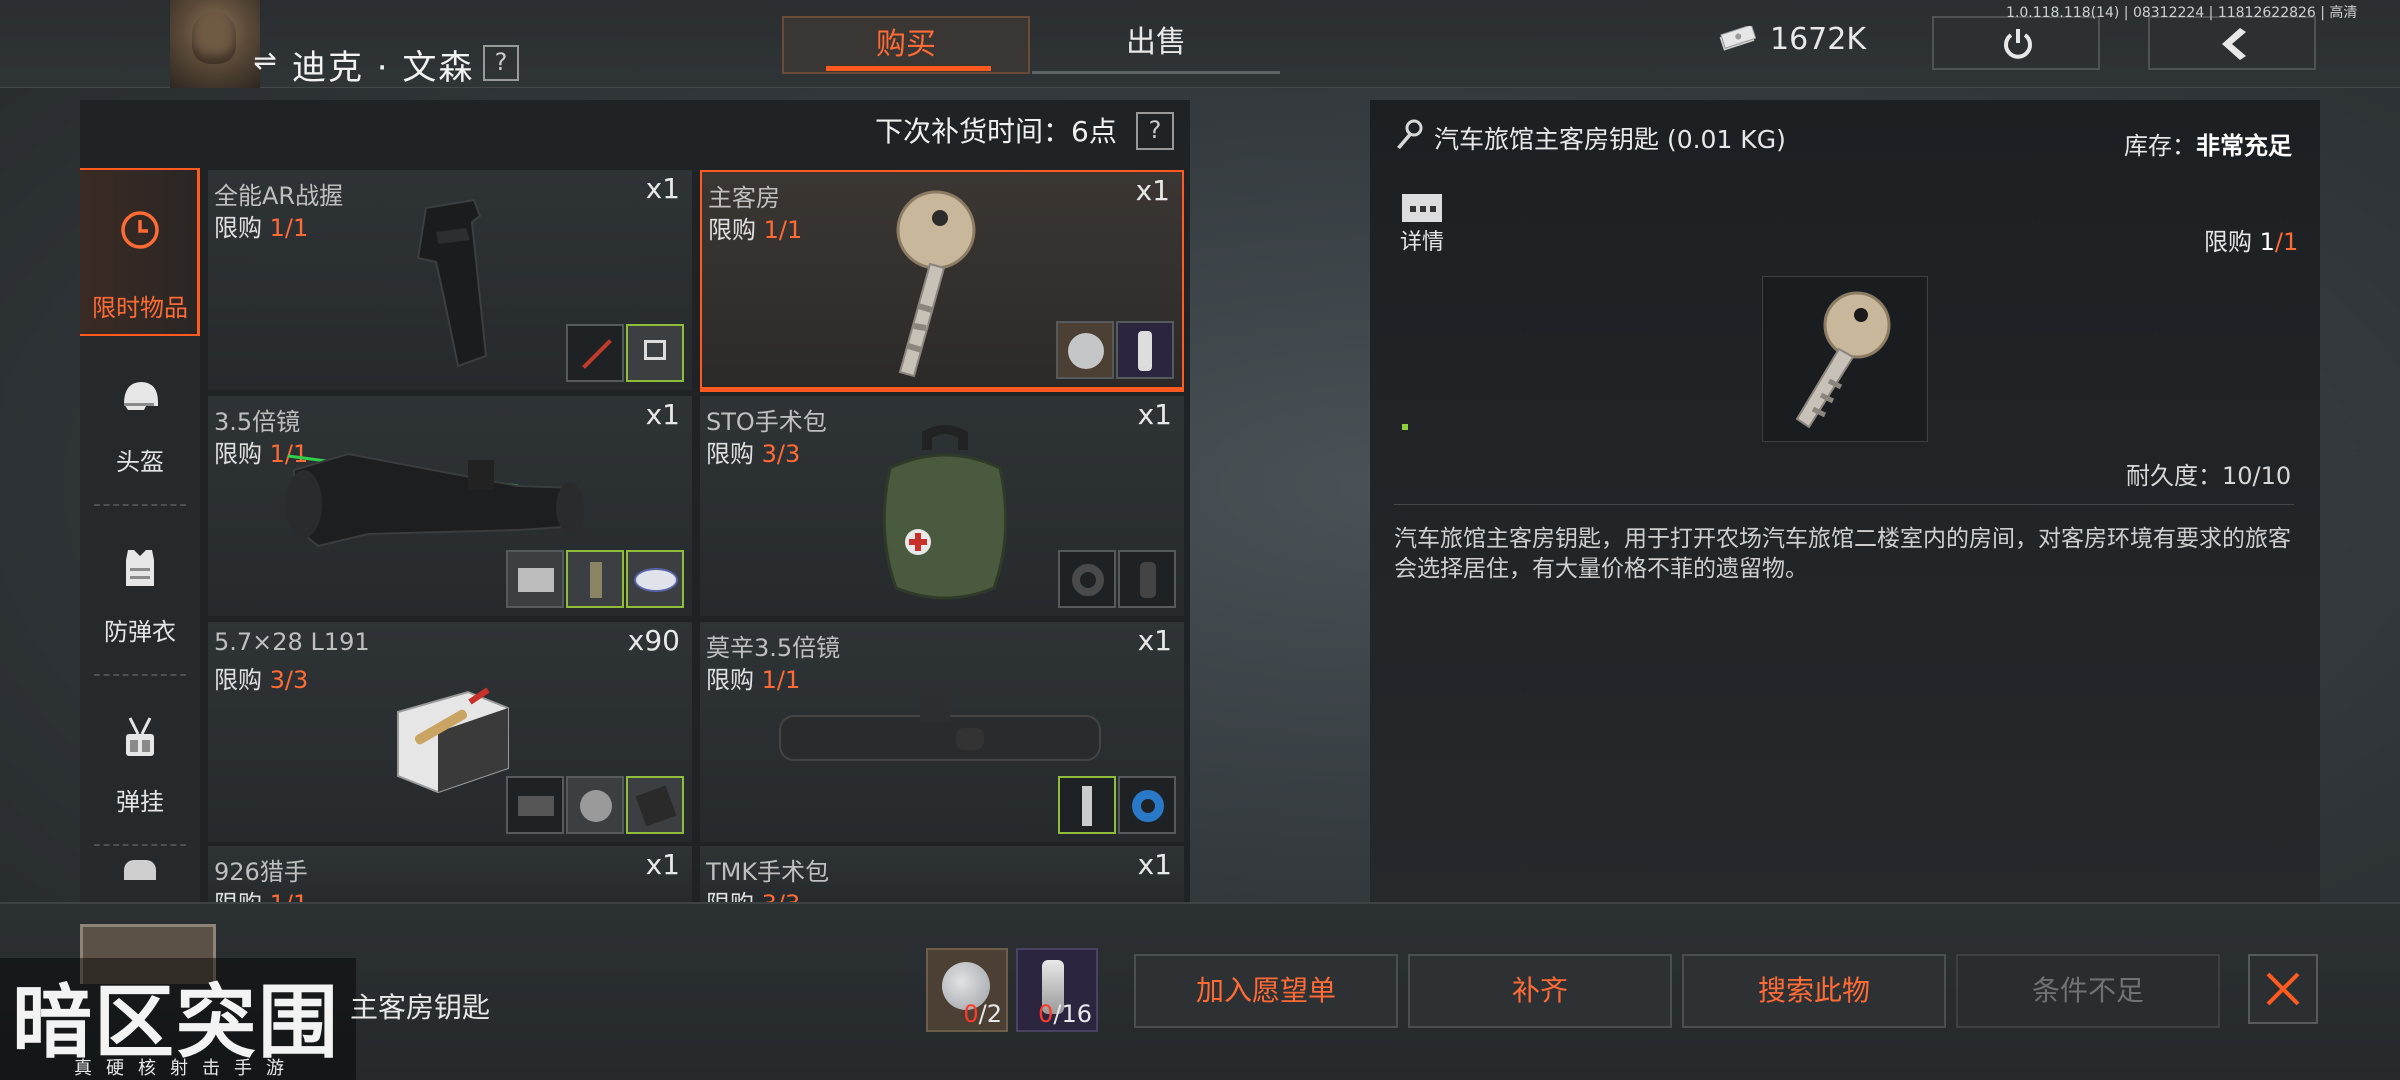 Image resolution: width=2400 pixels, height=1080 pixels. Describe the element at coordinates (945, 512) in the screenshot. I see `surgical-kit-icon` at that location.